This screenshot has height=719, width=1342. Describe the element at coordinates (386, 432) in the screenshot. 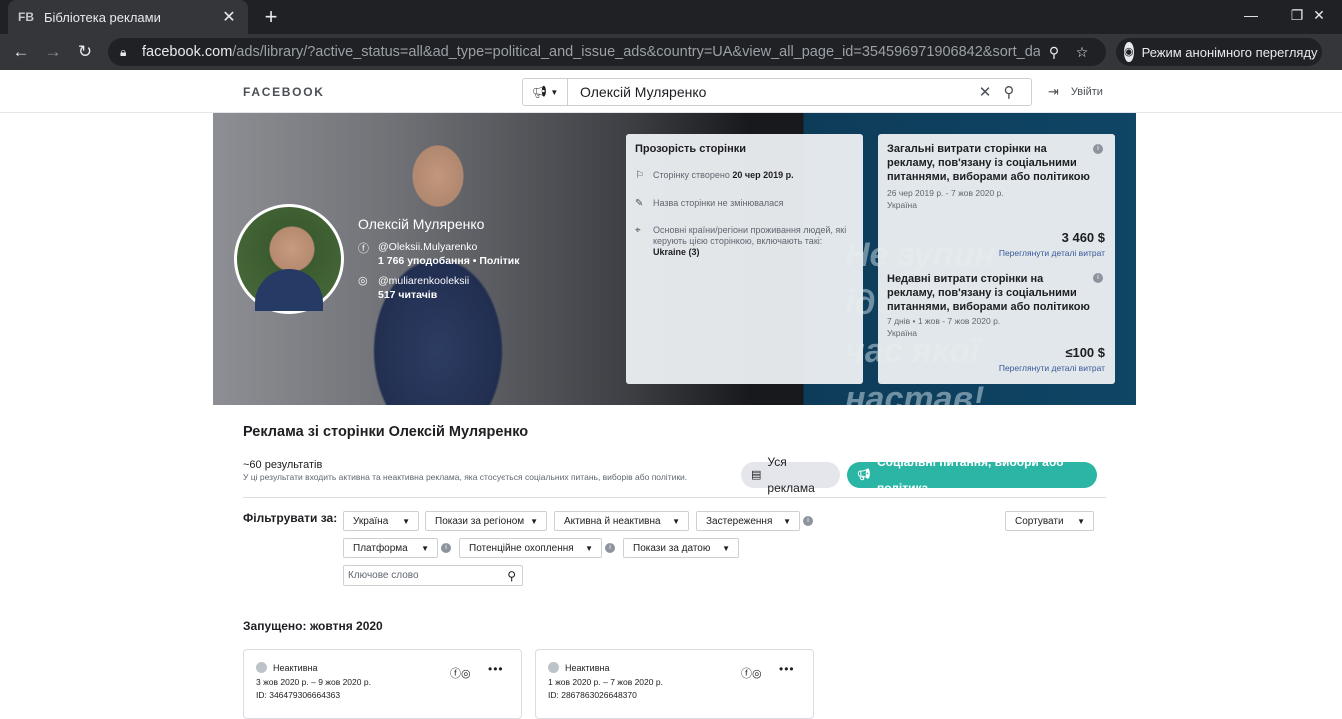

I see `page-title: Реклама зі сторінки Олексій Муляренко` at that location.